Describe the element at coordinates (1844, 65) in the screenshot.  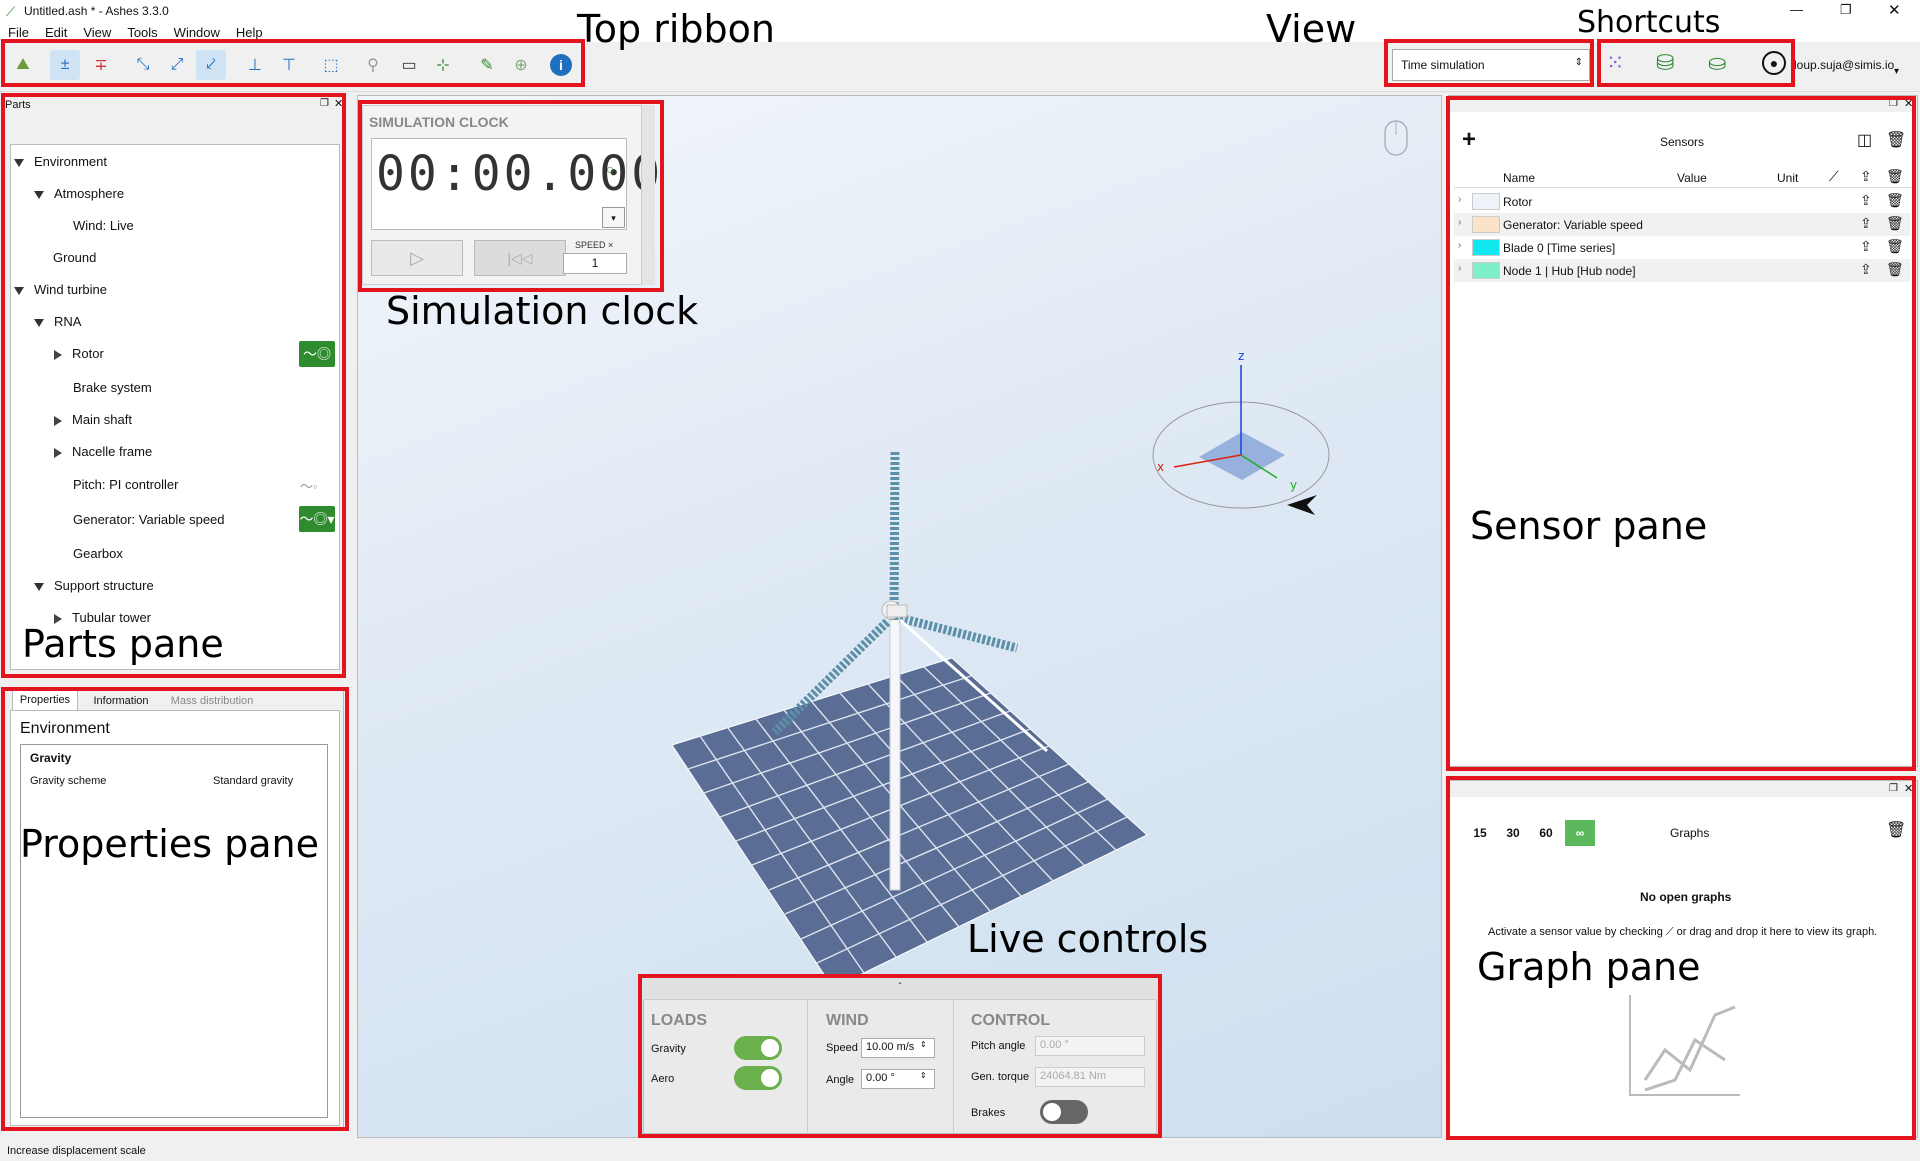
I see `user-email: loup.suja@simis.io` at that location.